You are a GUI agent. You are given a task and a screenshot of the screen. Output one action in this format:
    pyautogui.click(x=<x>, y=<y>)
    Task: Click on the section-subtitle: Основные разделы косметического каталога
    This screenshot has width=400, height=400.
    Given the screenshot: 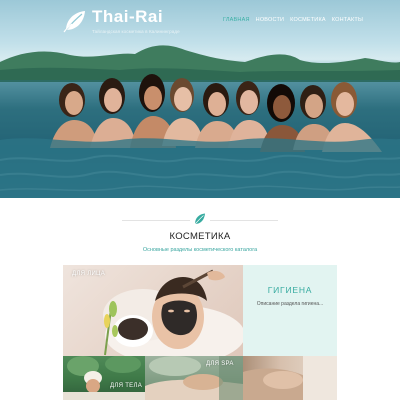 What is the action you would take?
    pyautogui.click(x=200, y=250)
    